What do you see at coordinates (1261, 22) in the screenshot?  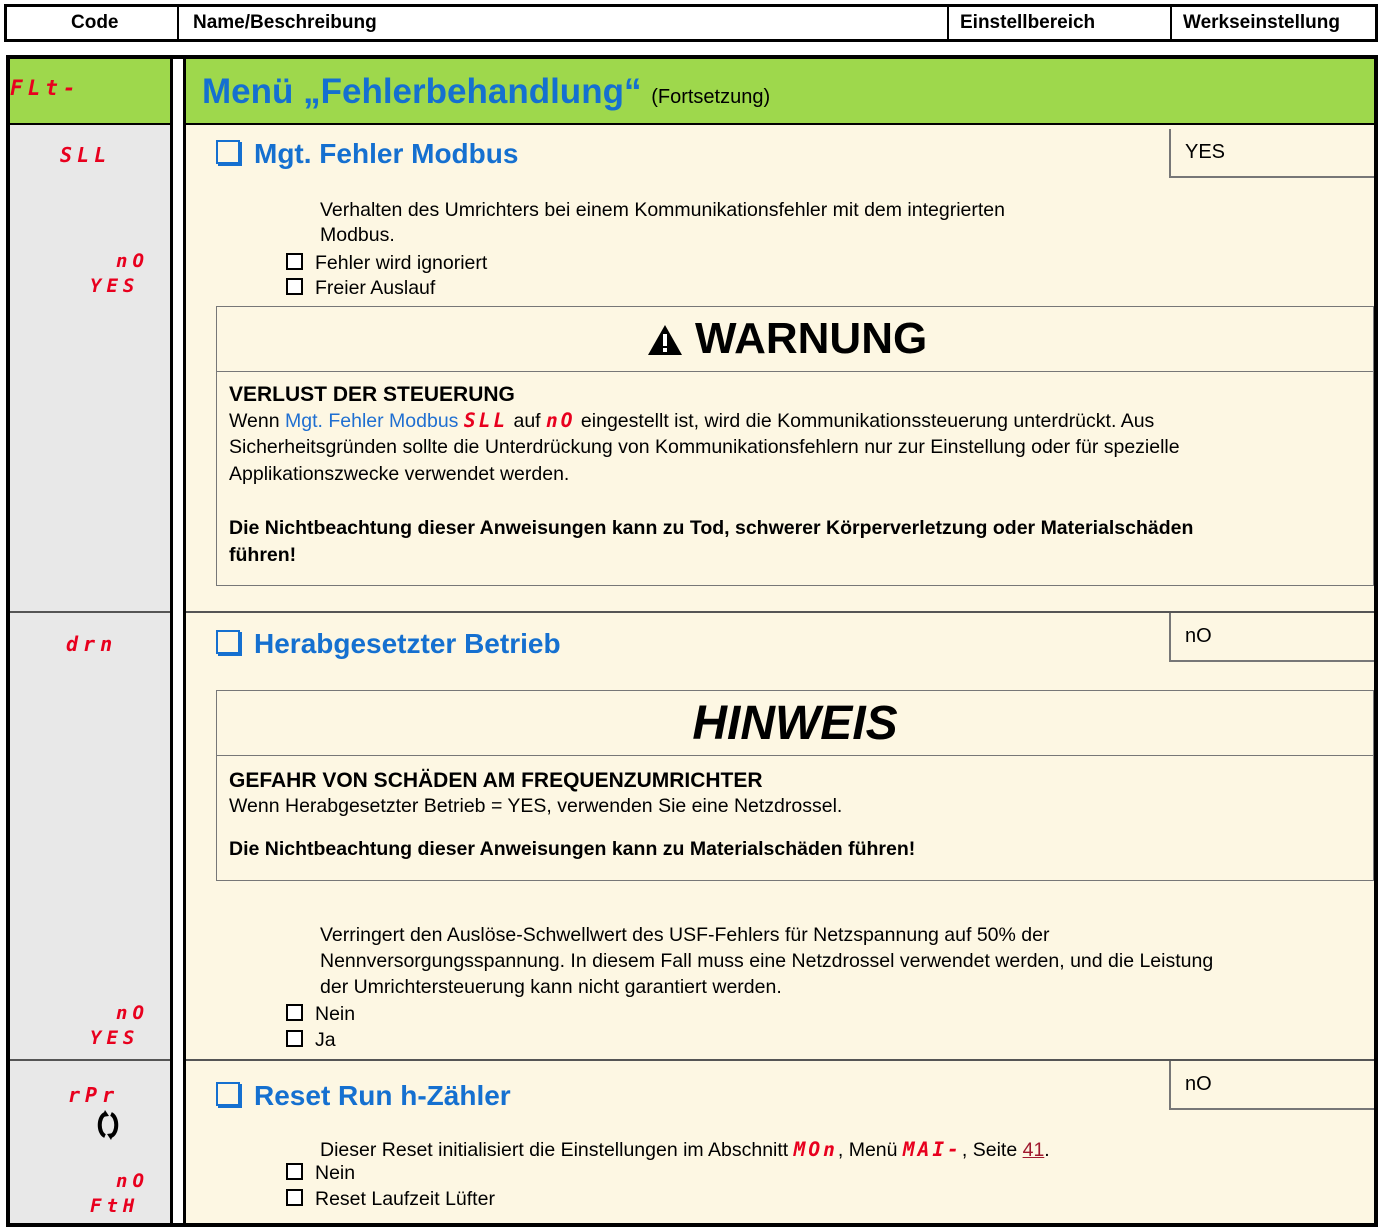 I see `header-factory: Werkseinstellung` at bounding box center [1261, 22].